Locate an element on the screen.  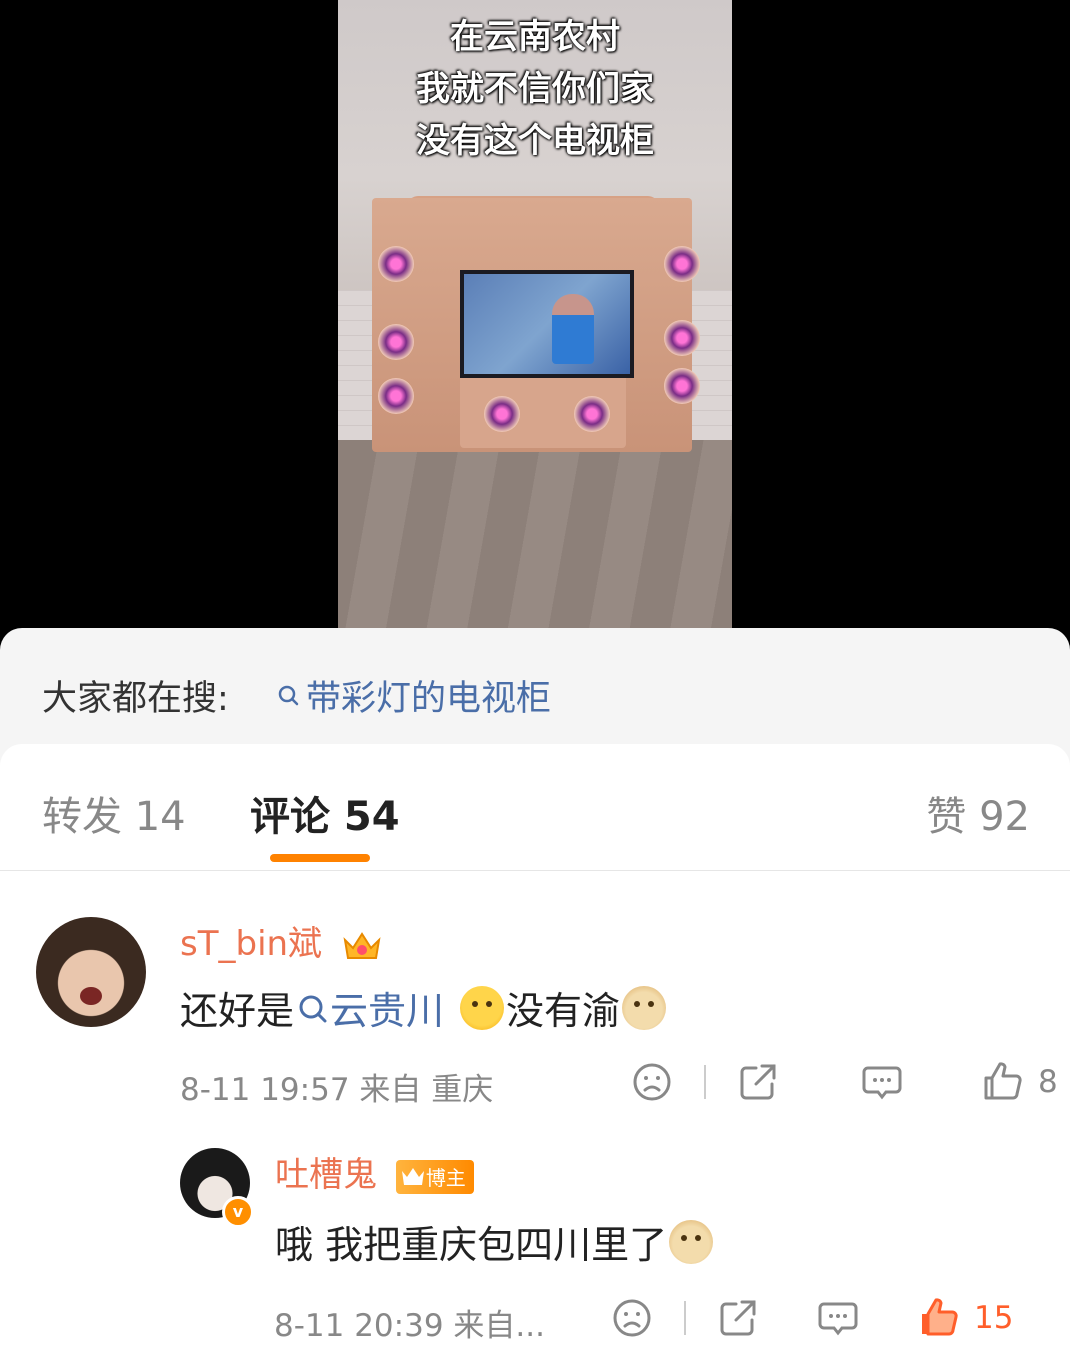
comment-username: sT_bin斌 is located at coordinates (281, 940).